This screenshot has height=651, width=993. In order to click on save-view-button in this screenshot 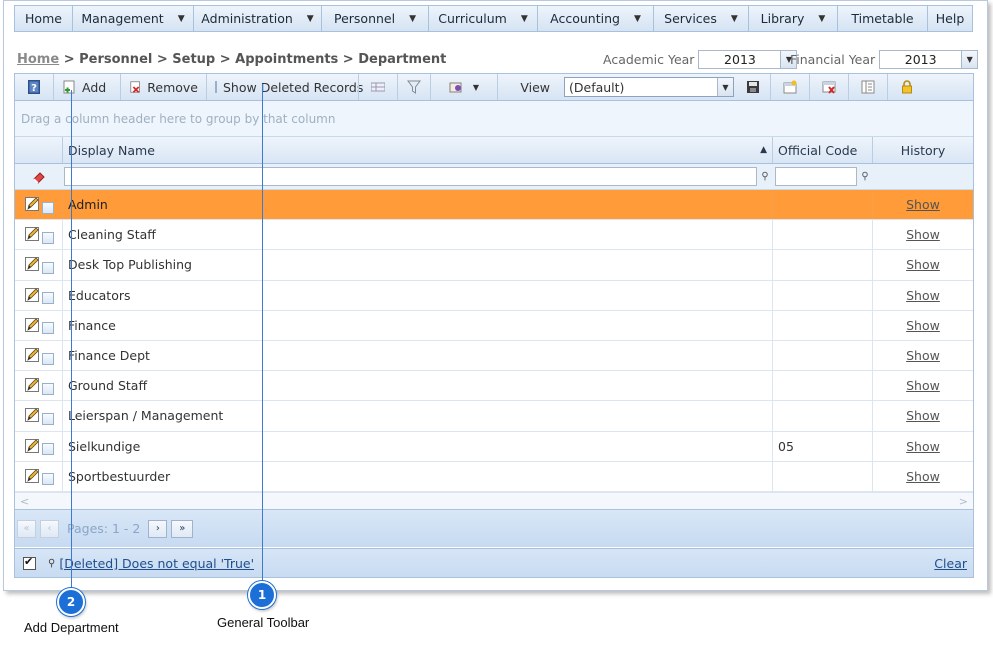, I will do `click(753, 87)`.